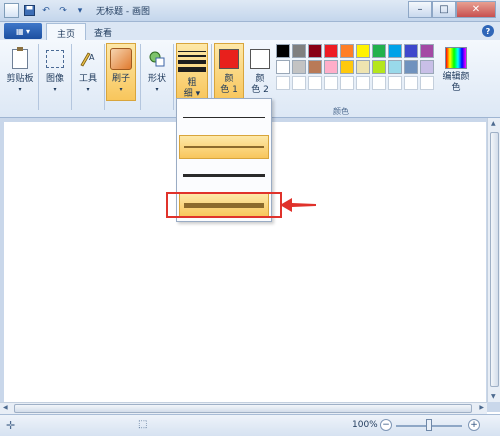  I want to click on horizontal-scroll-thumb, so click(243, 408).